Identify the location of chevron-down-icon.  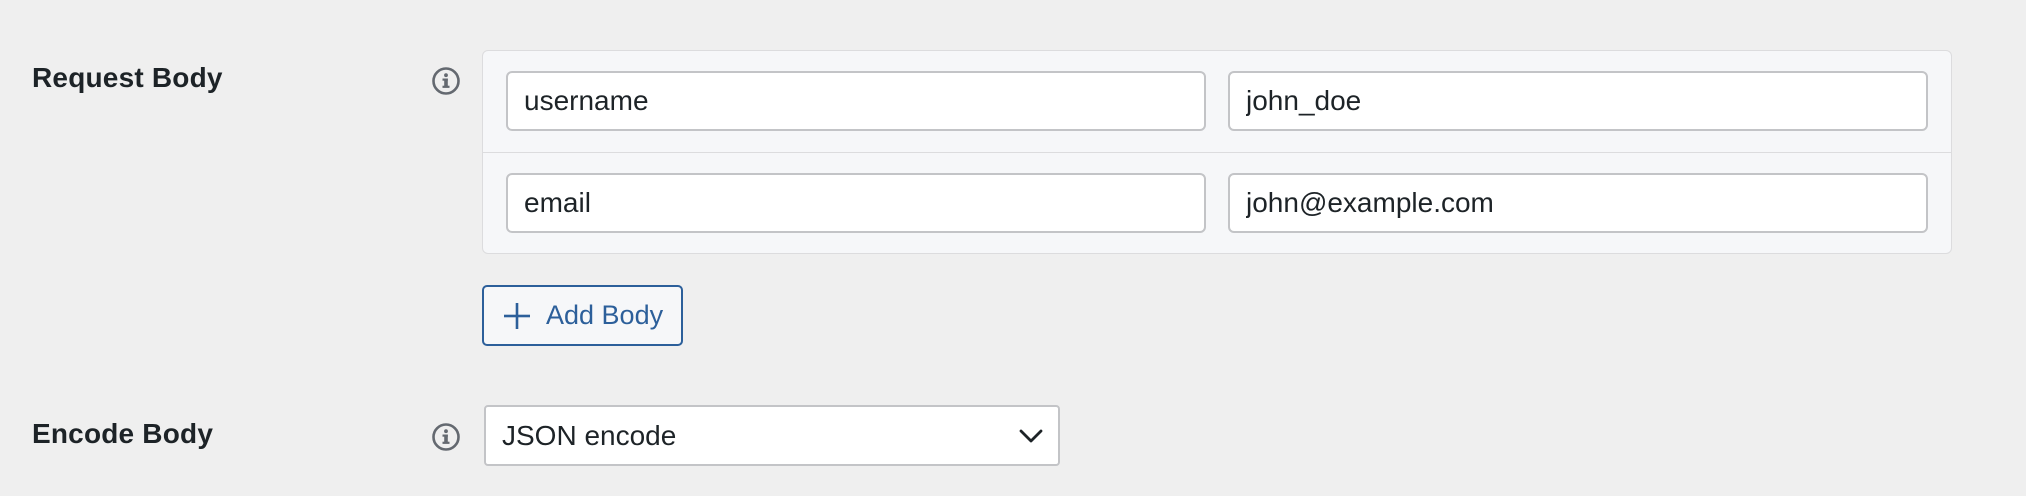
(1031, 436).